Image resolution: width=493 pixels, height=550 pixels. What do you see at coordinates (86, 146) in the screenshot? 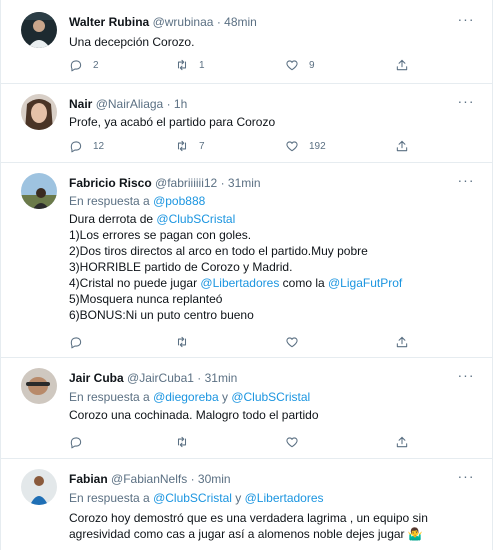
I see `reply-button: 12` at bounding box center [86, 146].